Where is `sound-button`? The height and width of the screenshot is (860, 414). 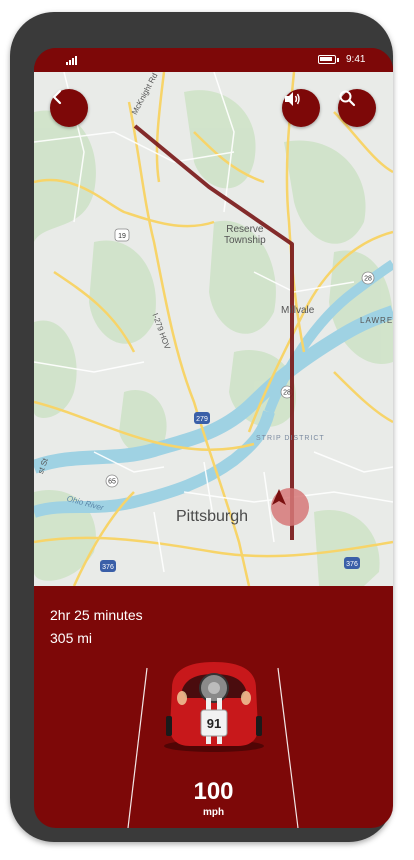 sound-button is located at coordinates (301, 108).